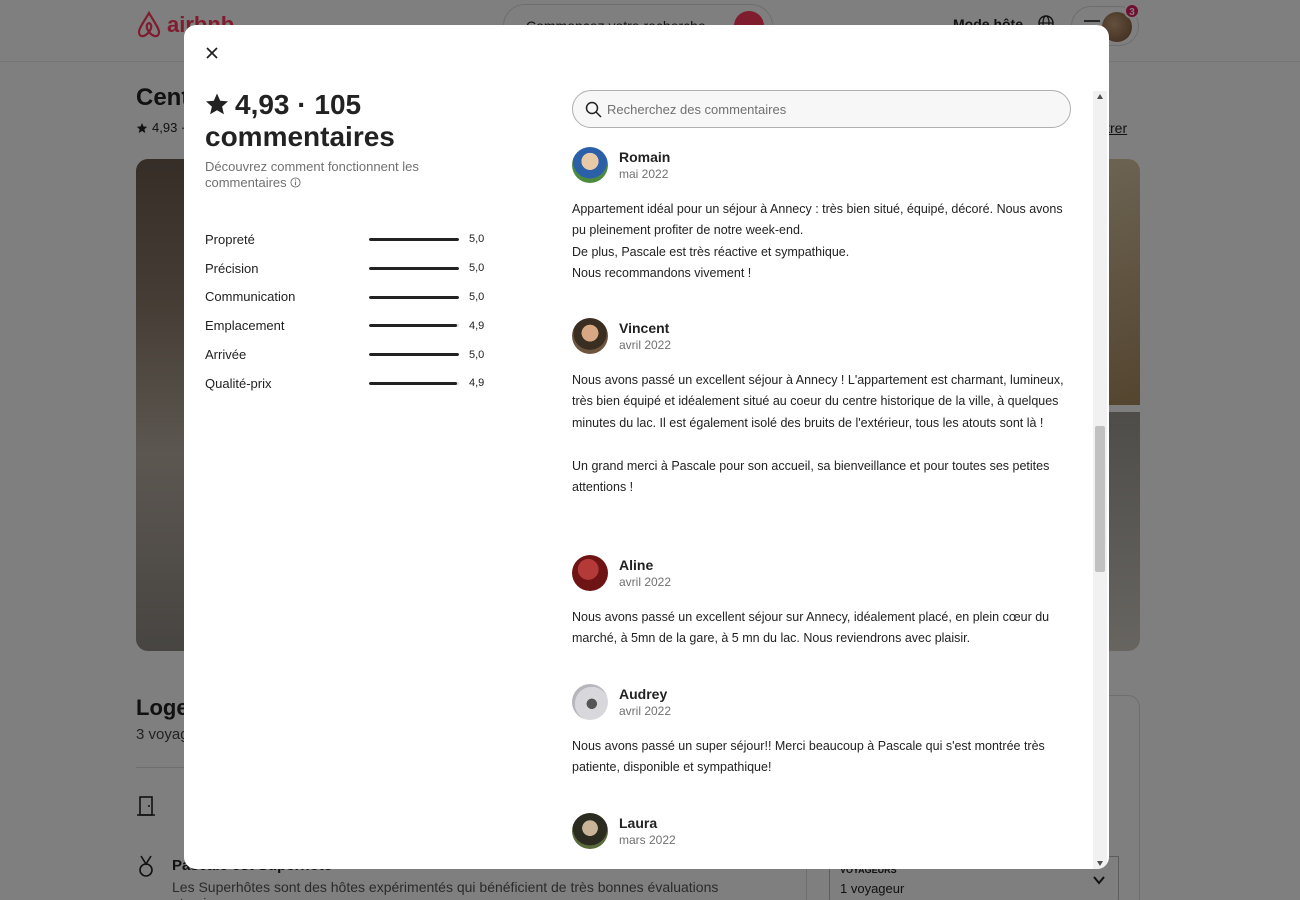 Image resolution: width=1300 pixels, height=900 pixels. I want to click on category-rating-row: Propreté 5,0, so click(345, 239).